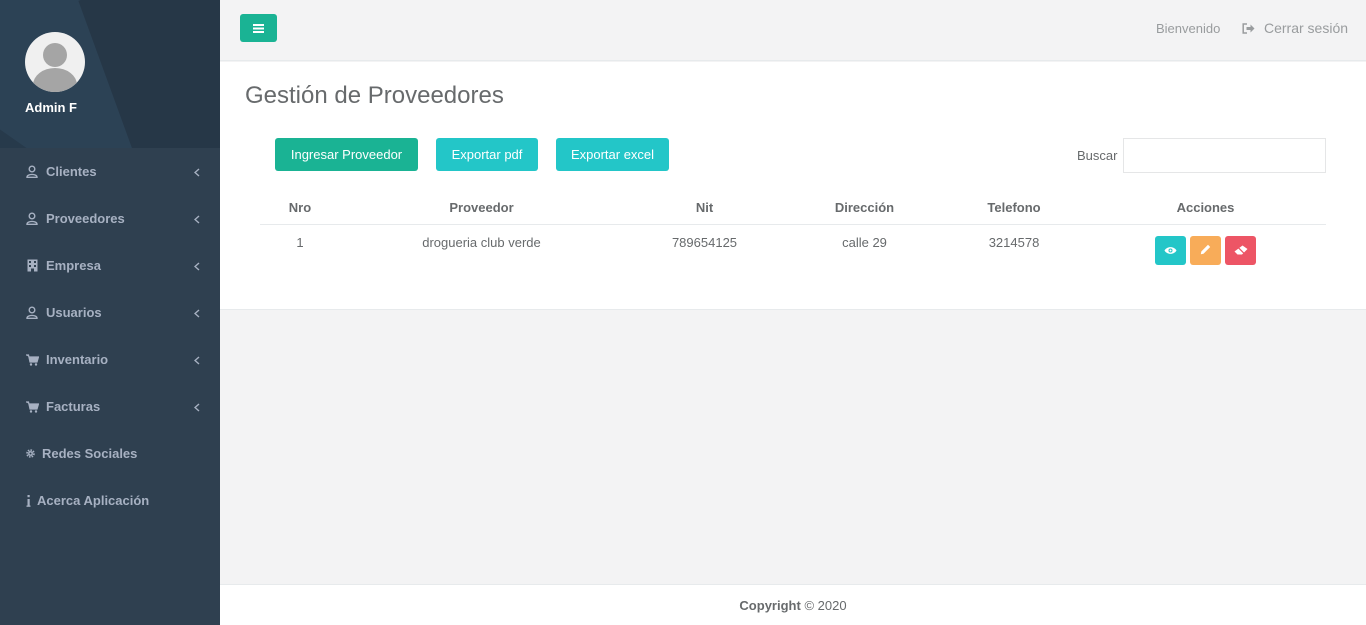 The height and width of the screenshot is (625, 1366). Describe the element at coordinates (28, 500) in the screenshot. I see `info-icon` at that location.